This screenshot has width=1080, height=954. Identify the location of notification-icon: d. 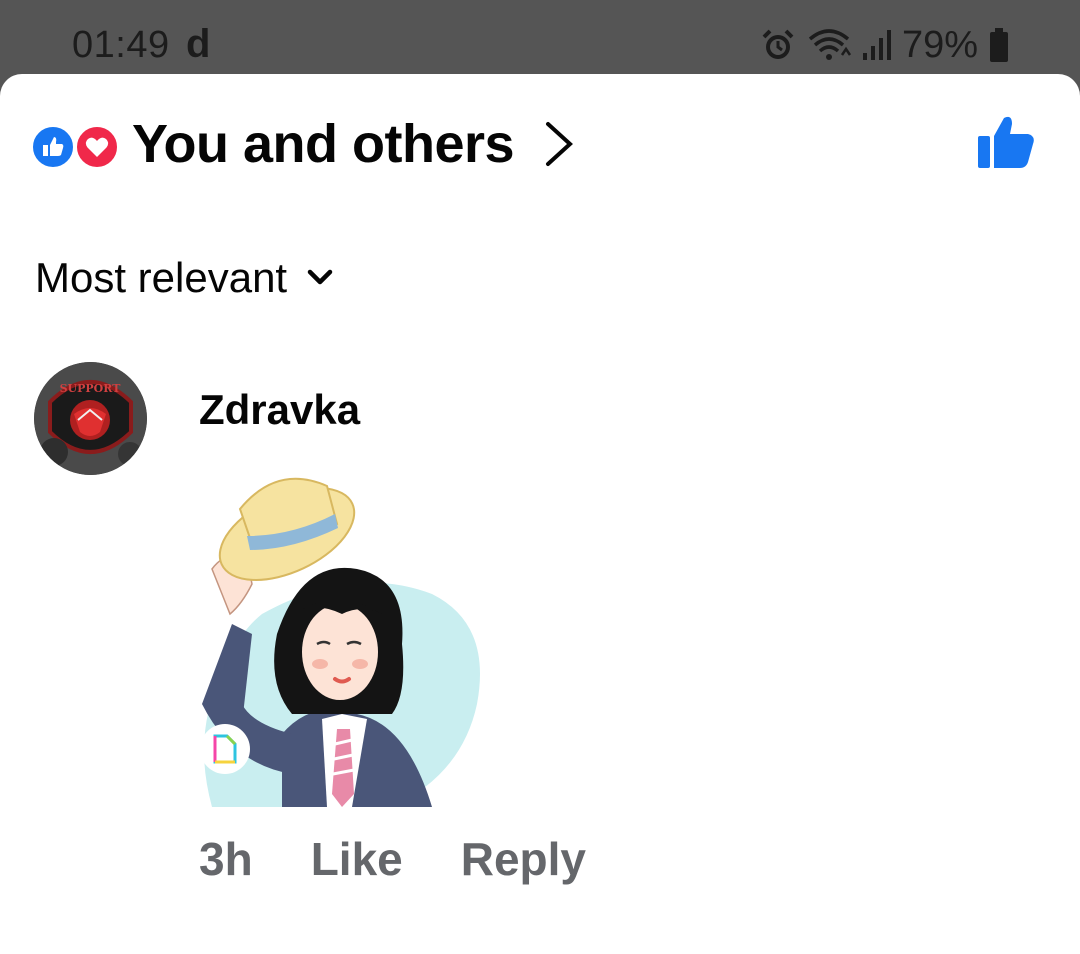
(198, 44).